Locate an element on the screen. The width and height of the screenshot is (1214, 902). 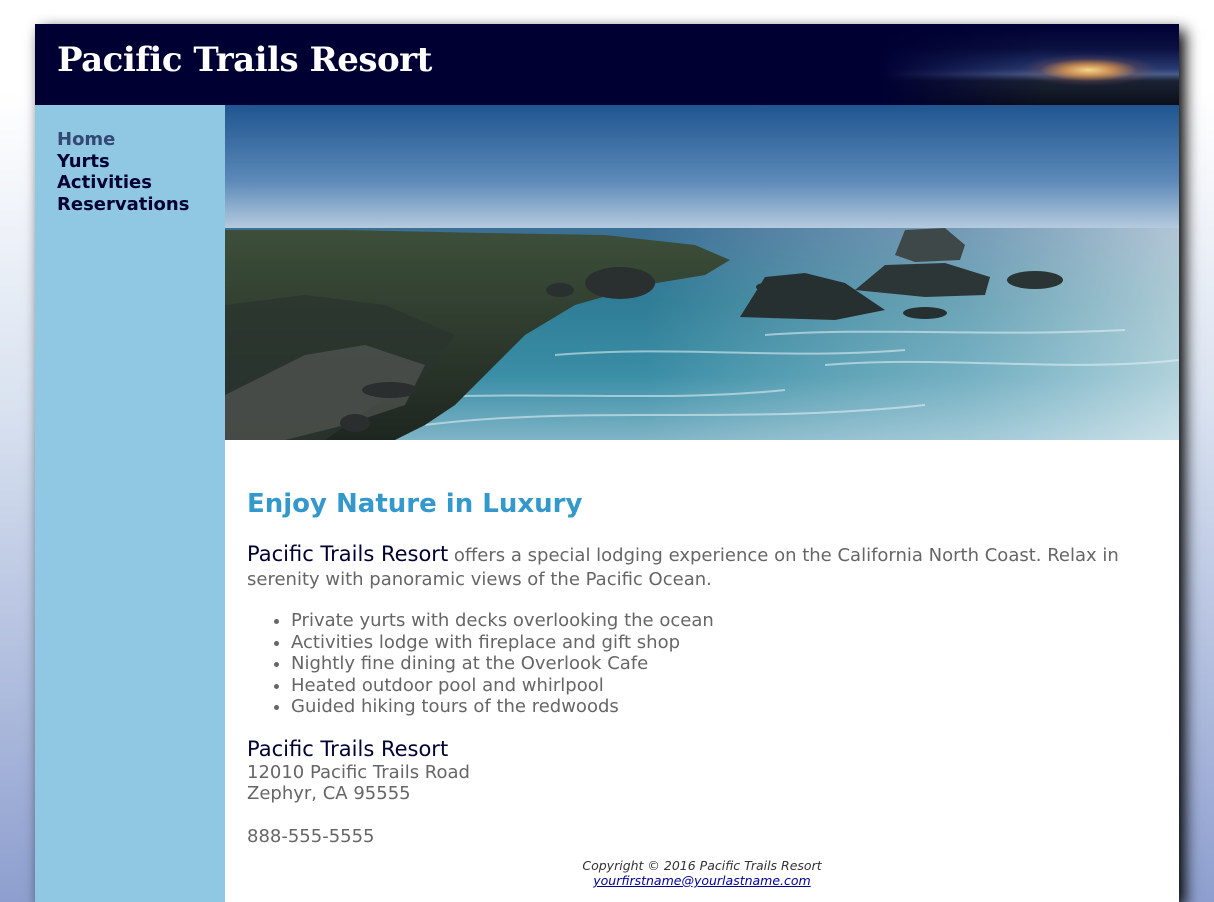
copyright-text: Copyright © 2016 Pacific Trails Resort is located at coordinates (702, 865).